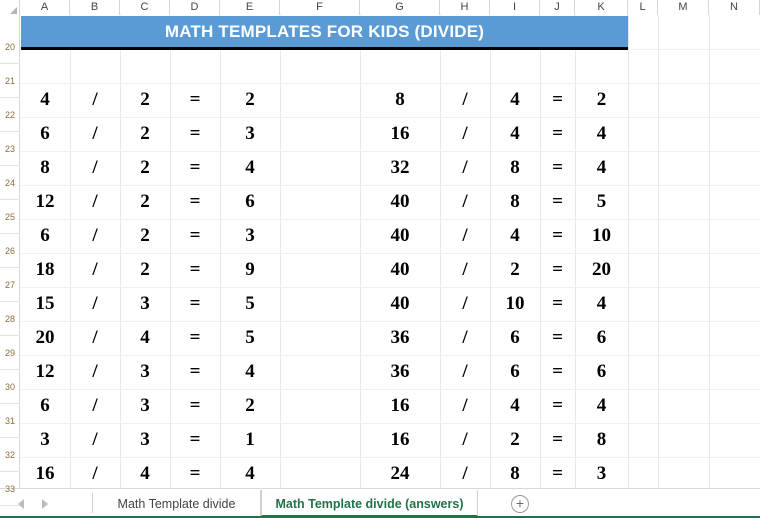  What do you see at coordinates (250, 304) in the screenshot?
I see `cell-e28-quotient: 5` at bounding box center [250, 304].